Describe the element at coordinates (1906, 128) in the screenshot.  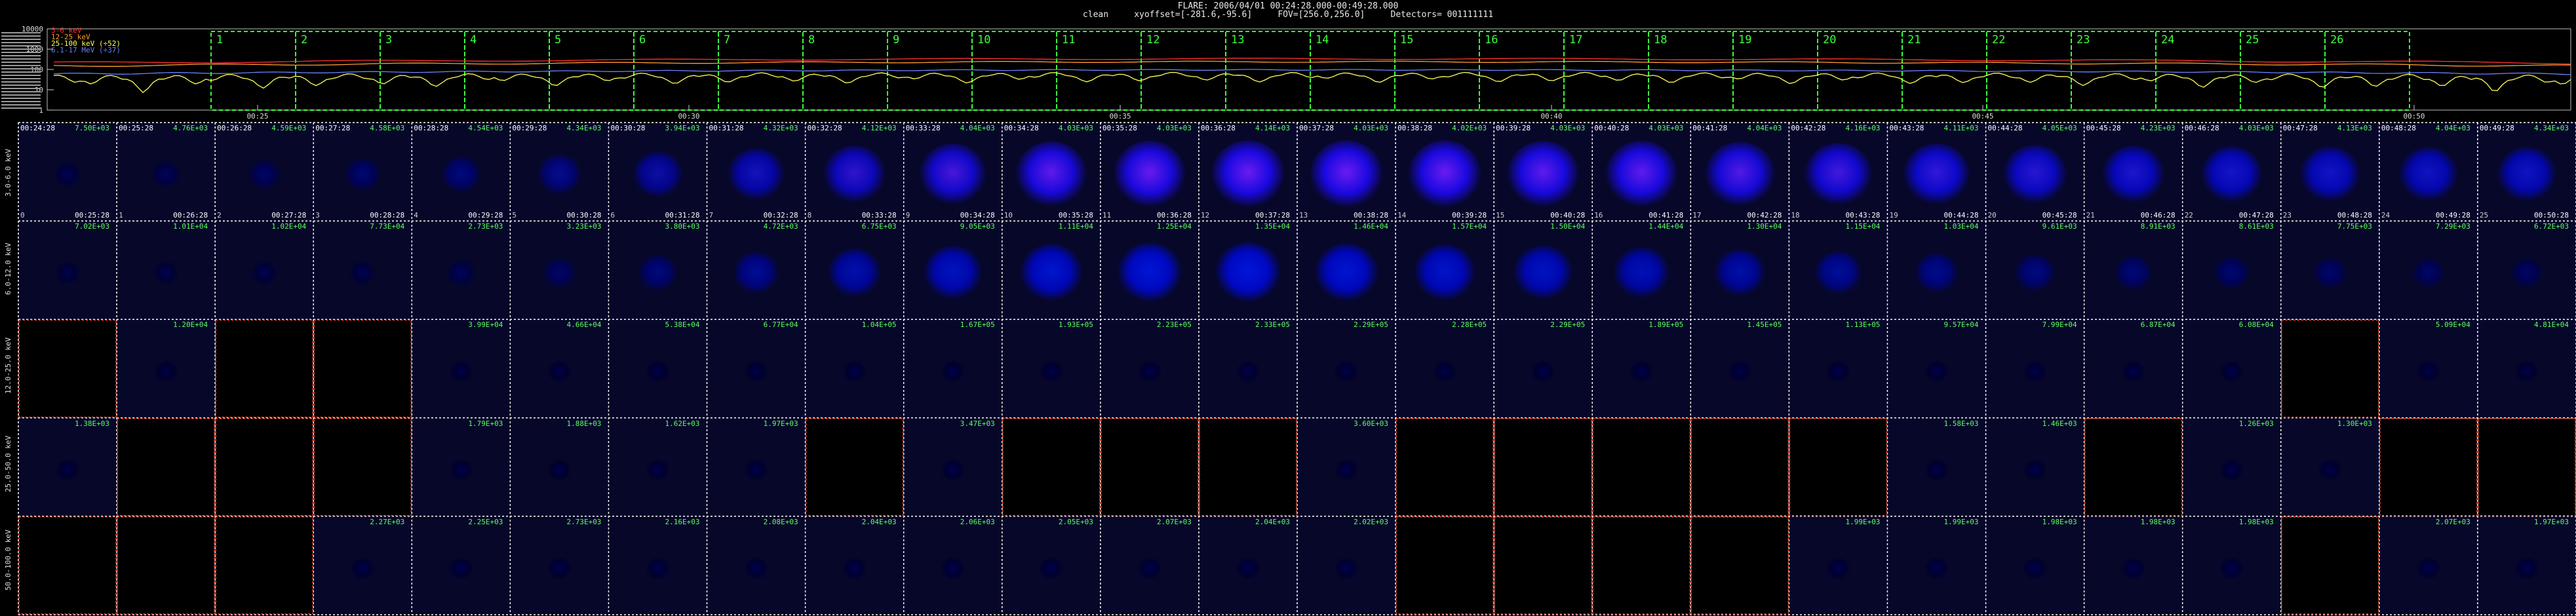
I see `start-time-label: 00:43:28` at that location.